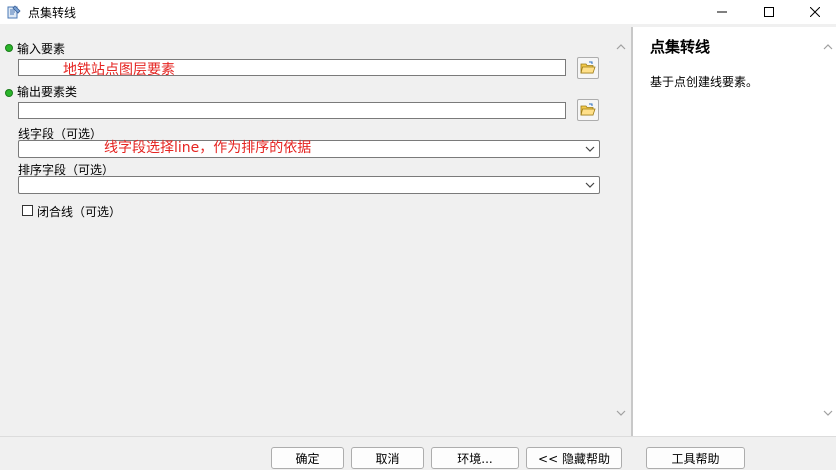  I want to click on maximize-icon, so click(769, 12).